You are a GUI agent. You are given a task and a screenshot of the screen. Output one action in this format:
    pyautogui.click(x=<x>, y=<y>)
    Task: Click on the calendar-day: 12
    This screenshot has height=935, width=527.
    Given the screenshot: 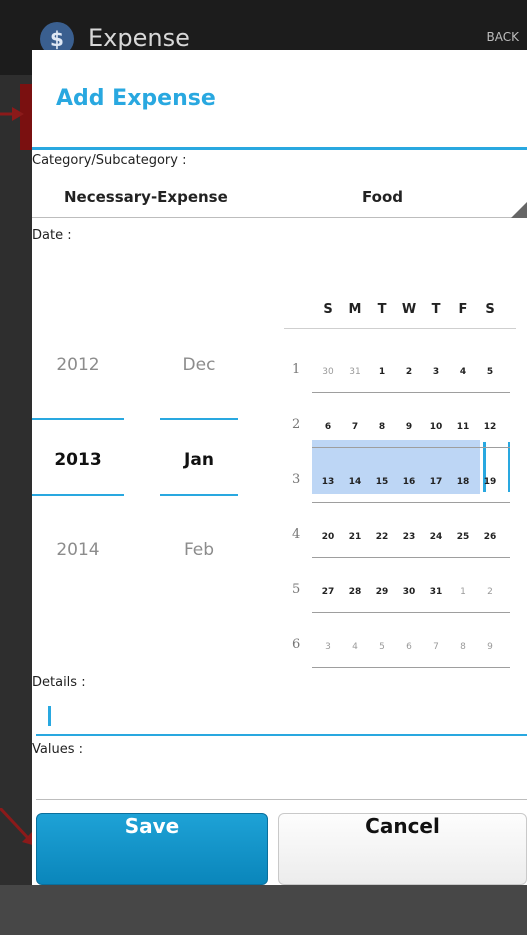 What is the action you would take?
    pyautogui.click(x=490, y=427)
    